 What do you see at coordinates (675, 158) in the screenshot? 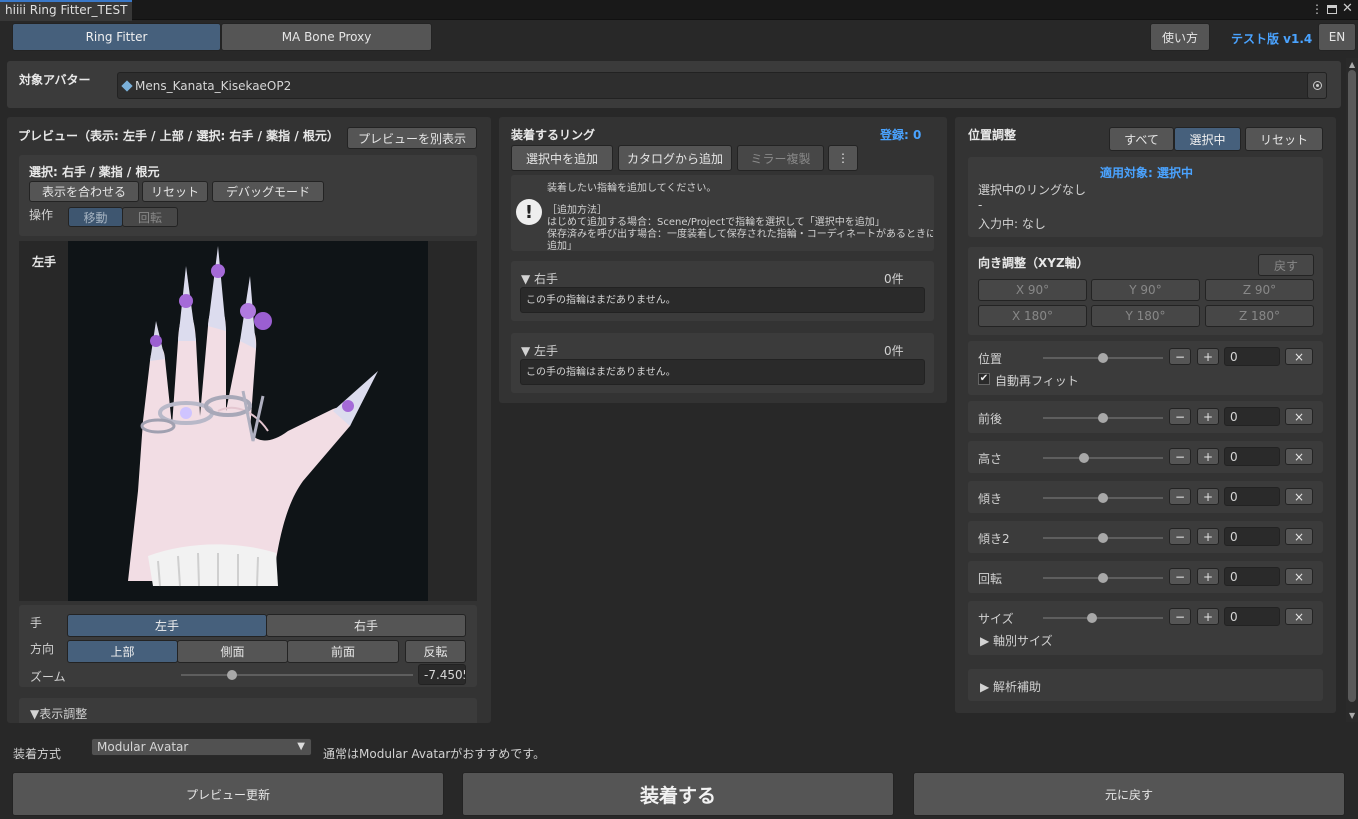
I see `add-from-catalog-button: カタログから追加` at bounding box center [675, 158].